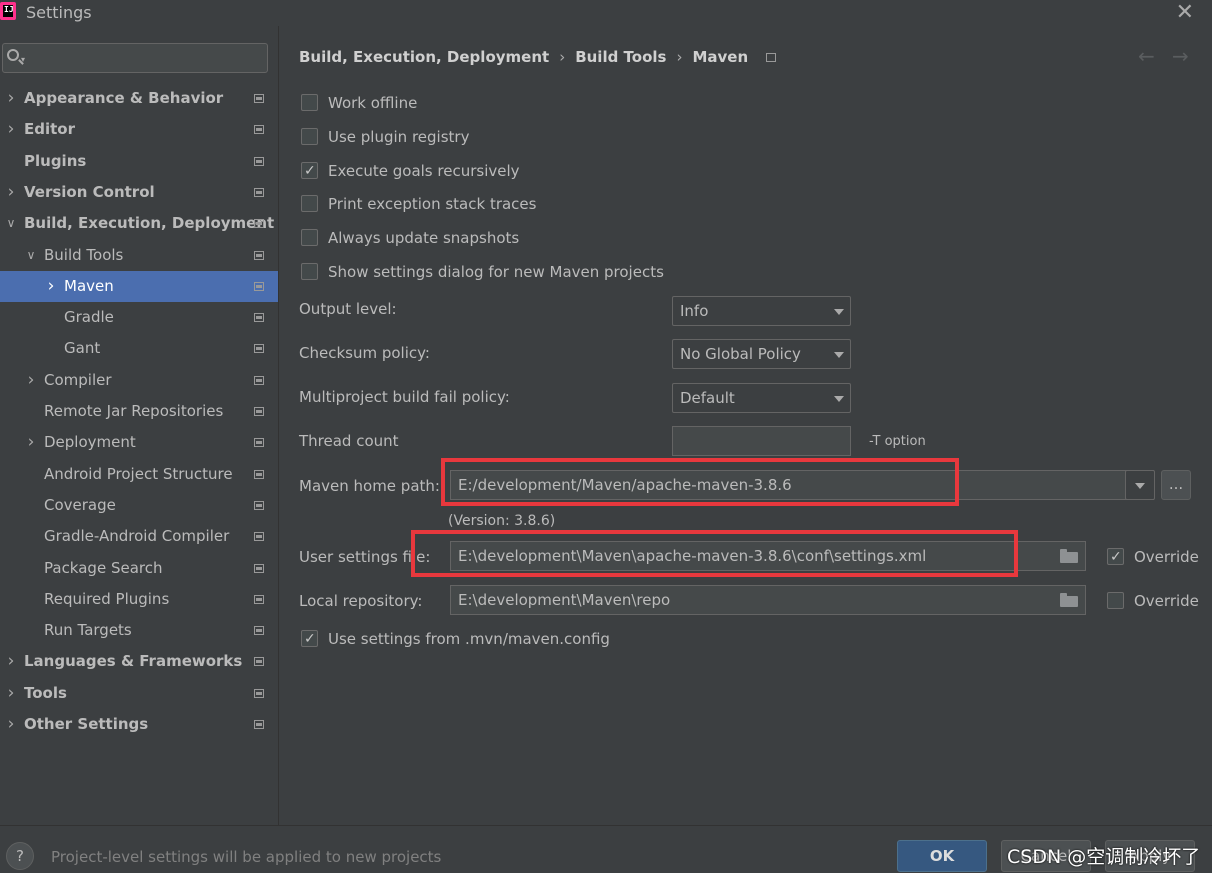 This screenshot has width=1212, height=873. Describe the element at coordinates (720, 57) in the screenshot. I see `breadcrumb-item: Maven` at that location.